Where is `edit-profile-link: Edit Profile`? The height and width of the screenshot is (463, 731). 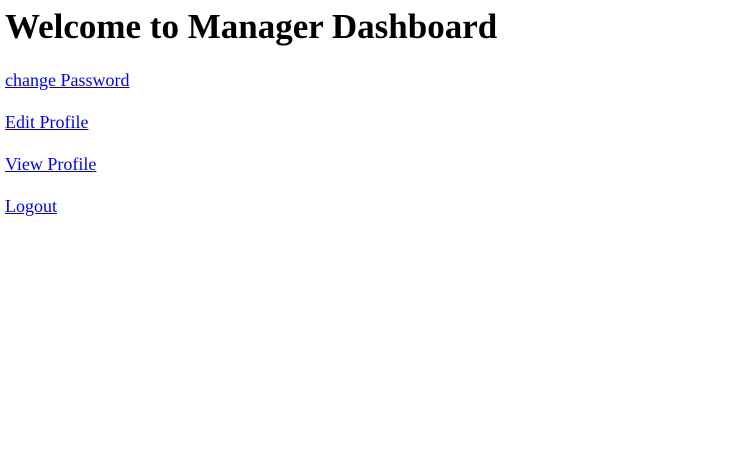
edit-profile-link: Edit Profile is located at coordinates (47, 122).